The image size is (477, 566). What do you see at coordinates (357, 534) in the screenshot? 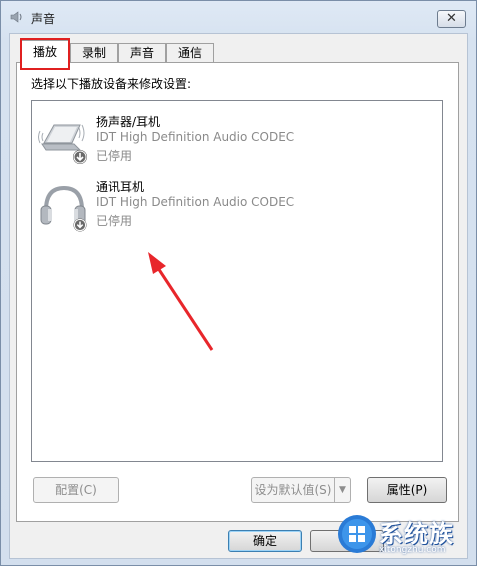
I see `windows-logo-icon` at bounding box center [357, 534].